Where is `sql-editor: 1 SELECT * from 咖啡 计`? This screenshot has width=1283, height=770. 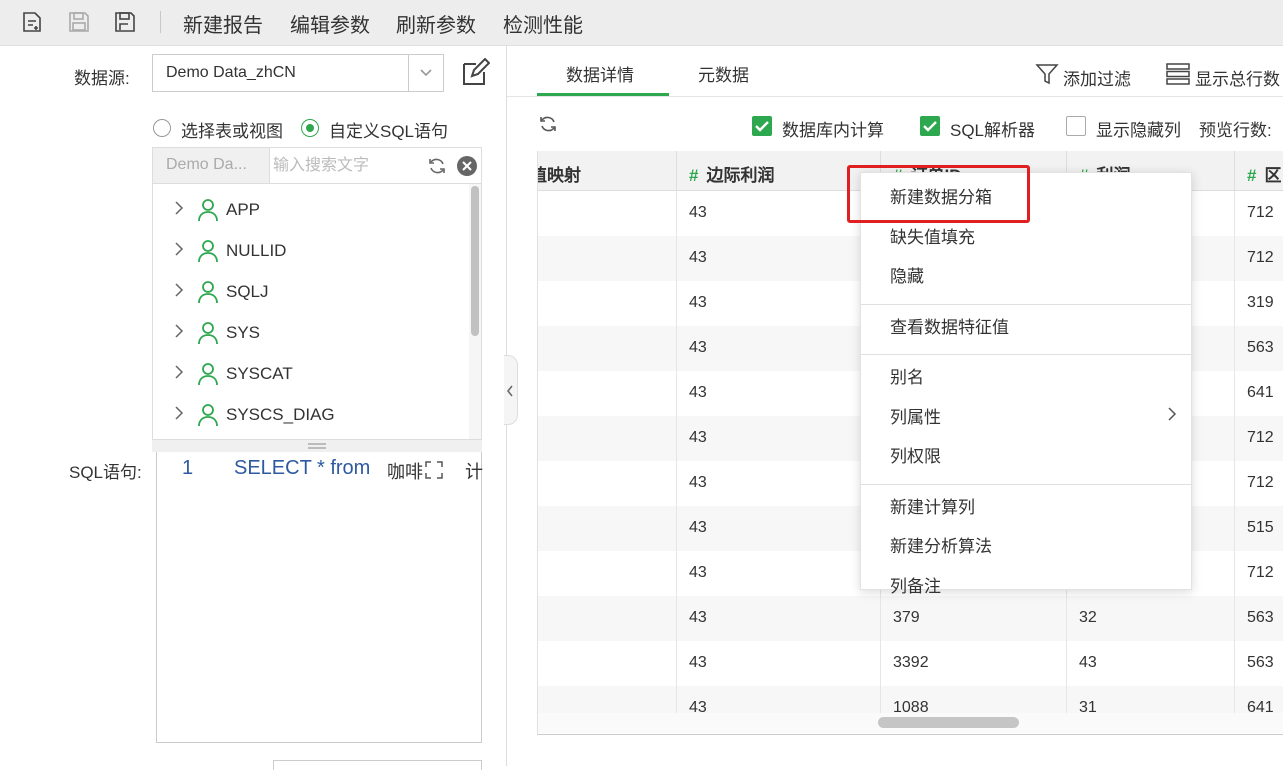 sql-editor: 1 SELECT * from 咖啡 计 is located at coordinates (319, 597).